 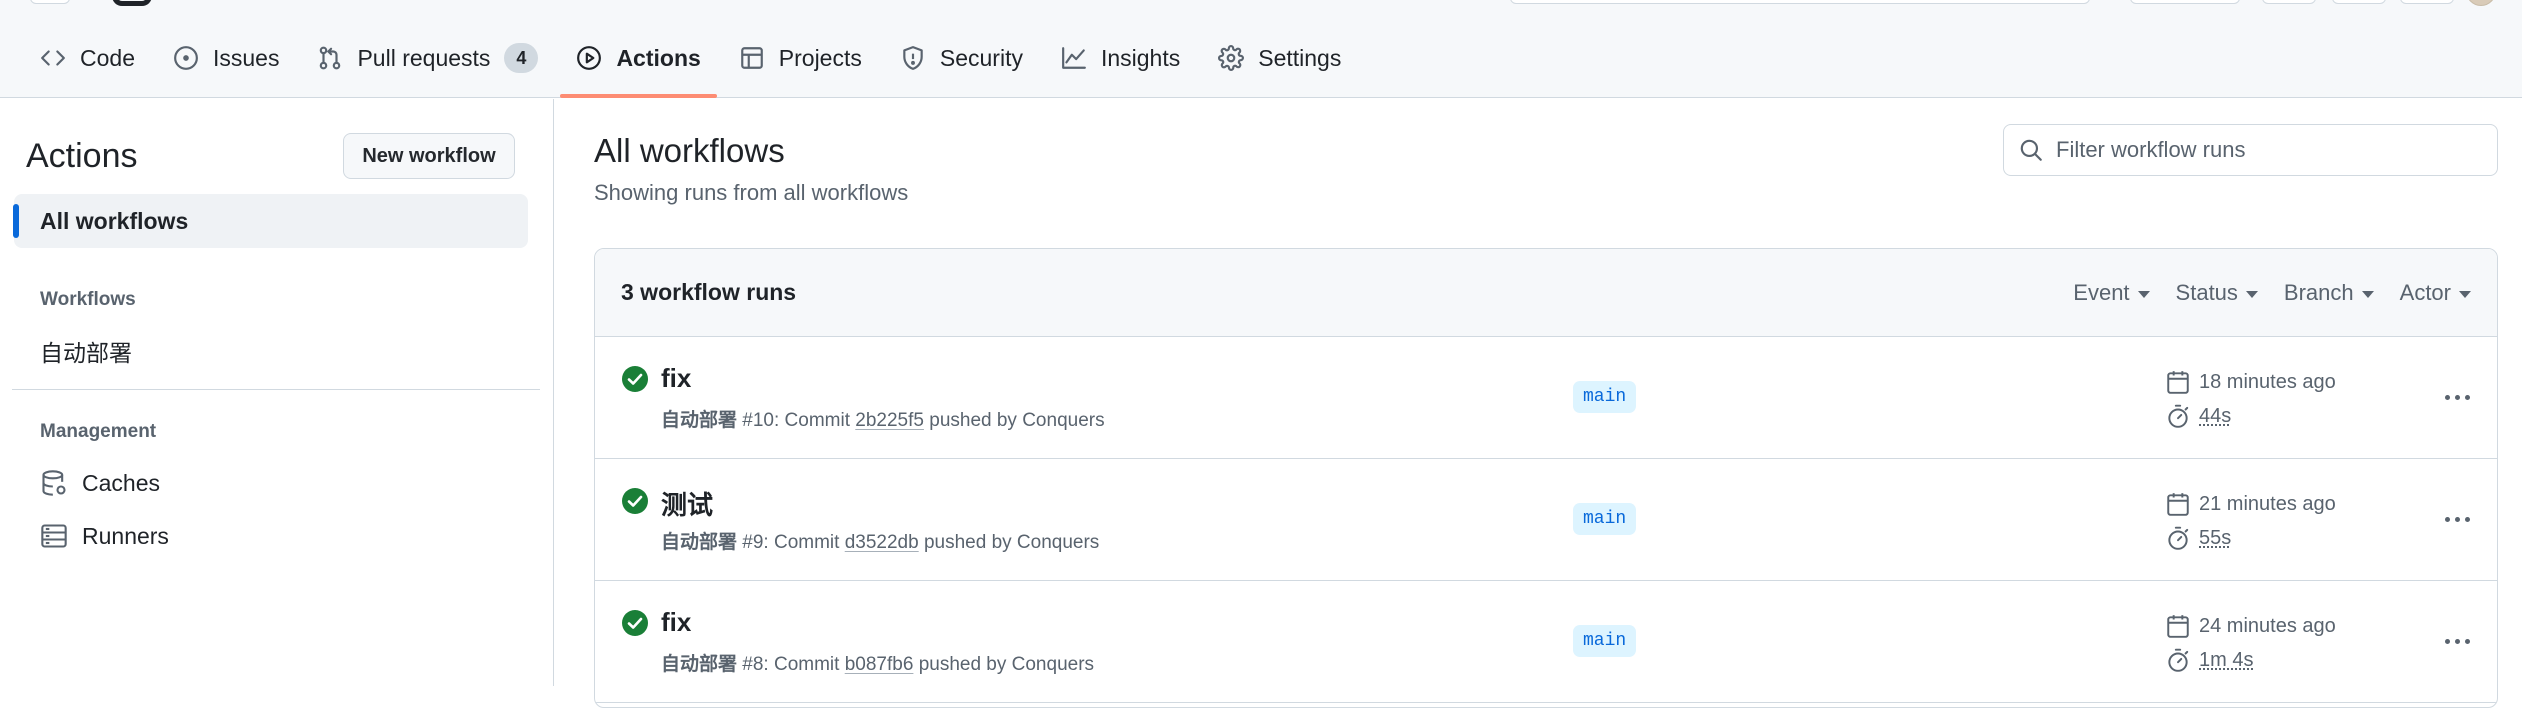 What do you see at coordinates (226, 58) in the screenshot?
I see `tab-issues: Issues` at bounding box center [226, 58].